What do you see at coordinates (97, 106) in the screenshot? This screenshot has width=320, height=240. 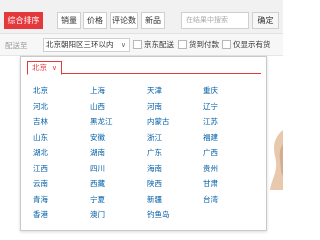 I see `region-option: 山西` at bounding box center [97, 106].